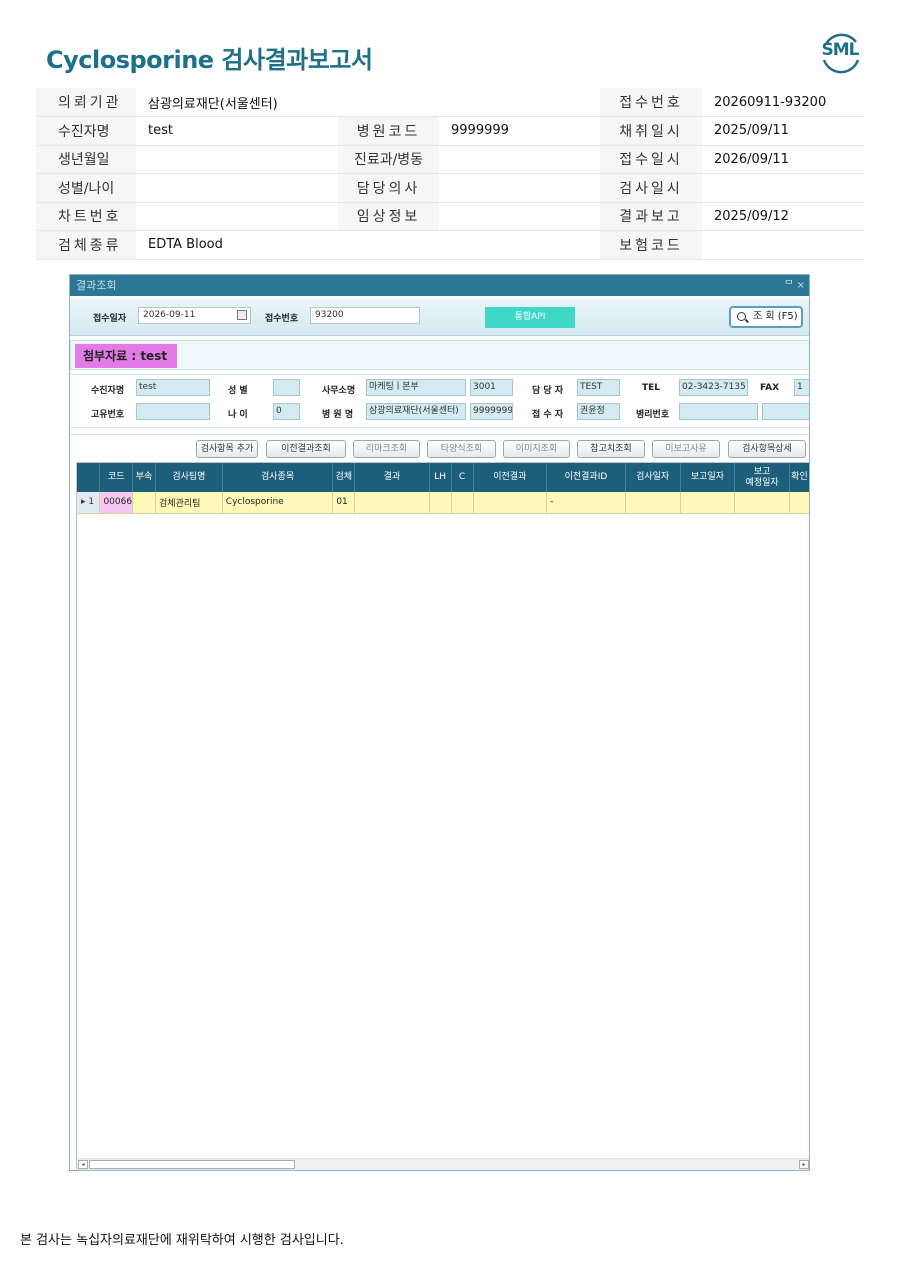  Describe the element at coordinates (586, 477) in the screenshot. I see `col-prev-id: 이전결과ID` at that location.